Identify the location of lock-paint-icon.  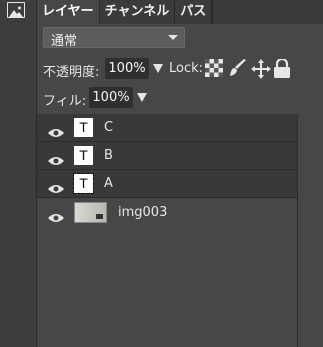
(238, 70).